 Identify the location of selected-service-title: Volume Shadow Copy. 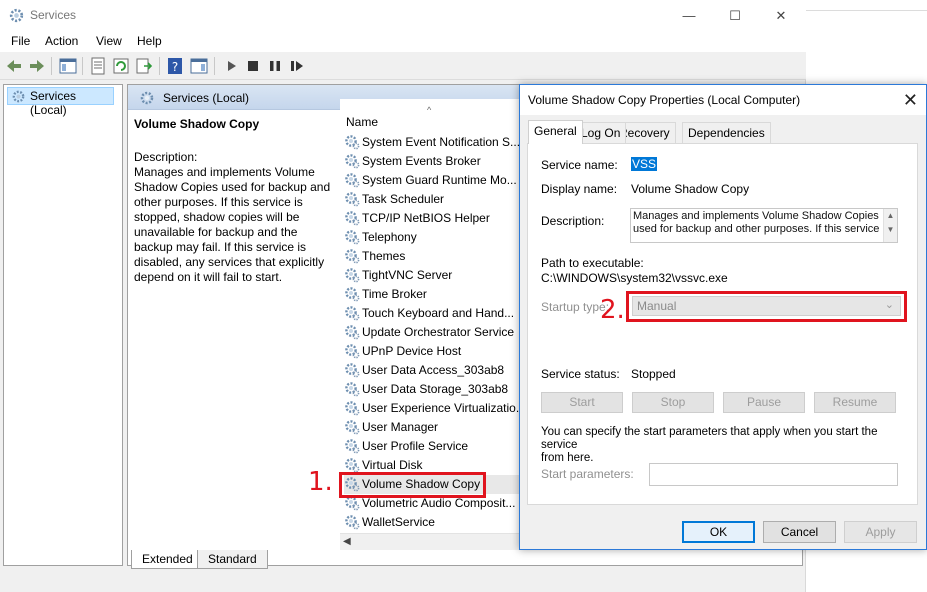
(197, 124).